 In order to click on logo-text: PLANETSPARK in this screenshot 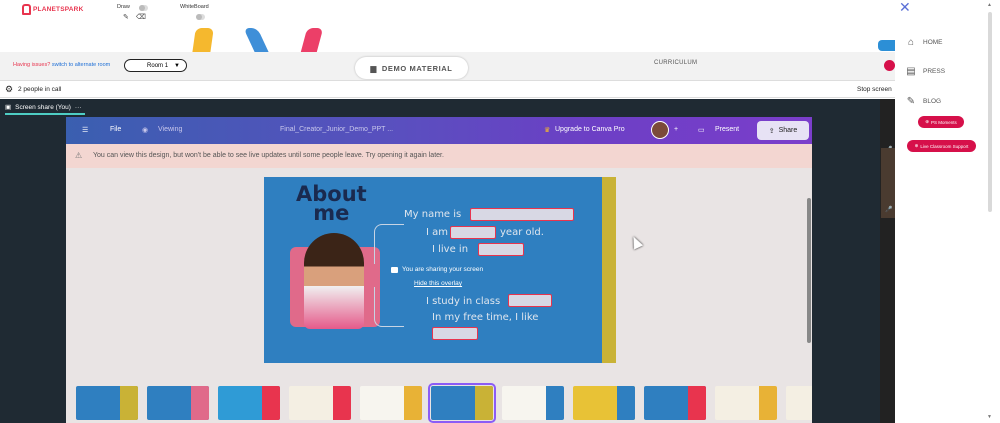, I will do `click(58, 9)`.